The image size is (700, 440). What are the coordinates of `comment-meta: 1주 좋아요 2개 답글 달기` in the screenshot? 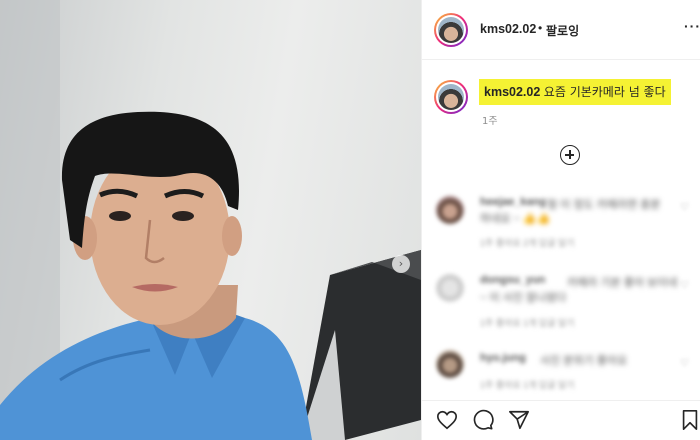 It's located at (527, 242).